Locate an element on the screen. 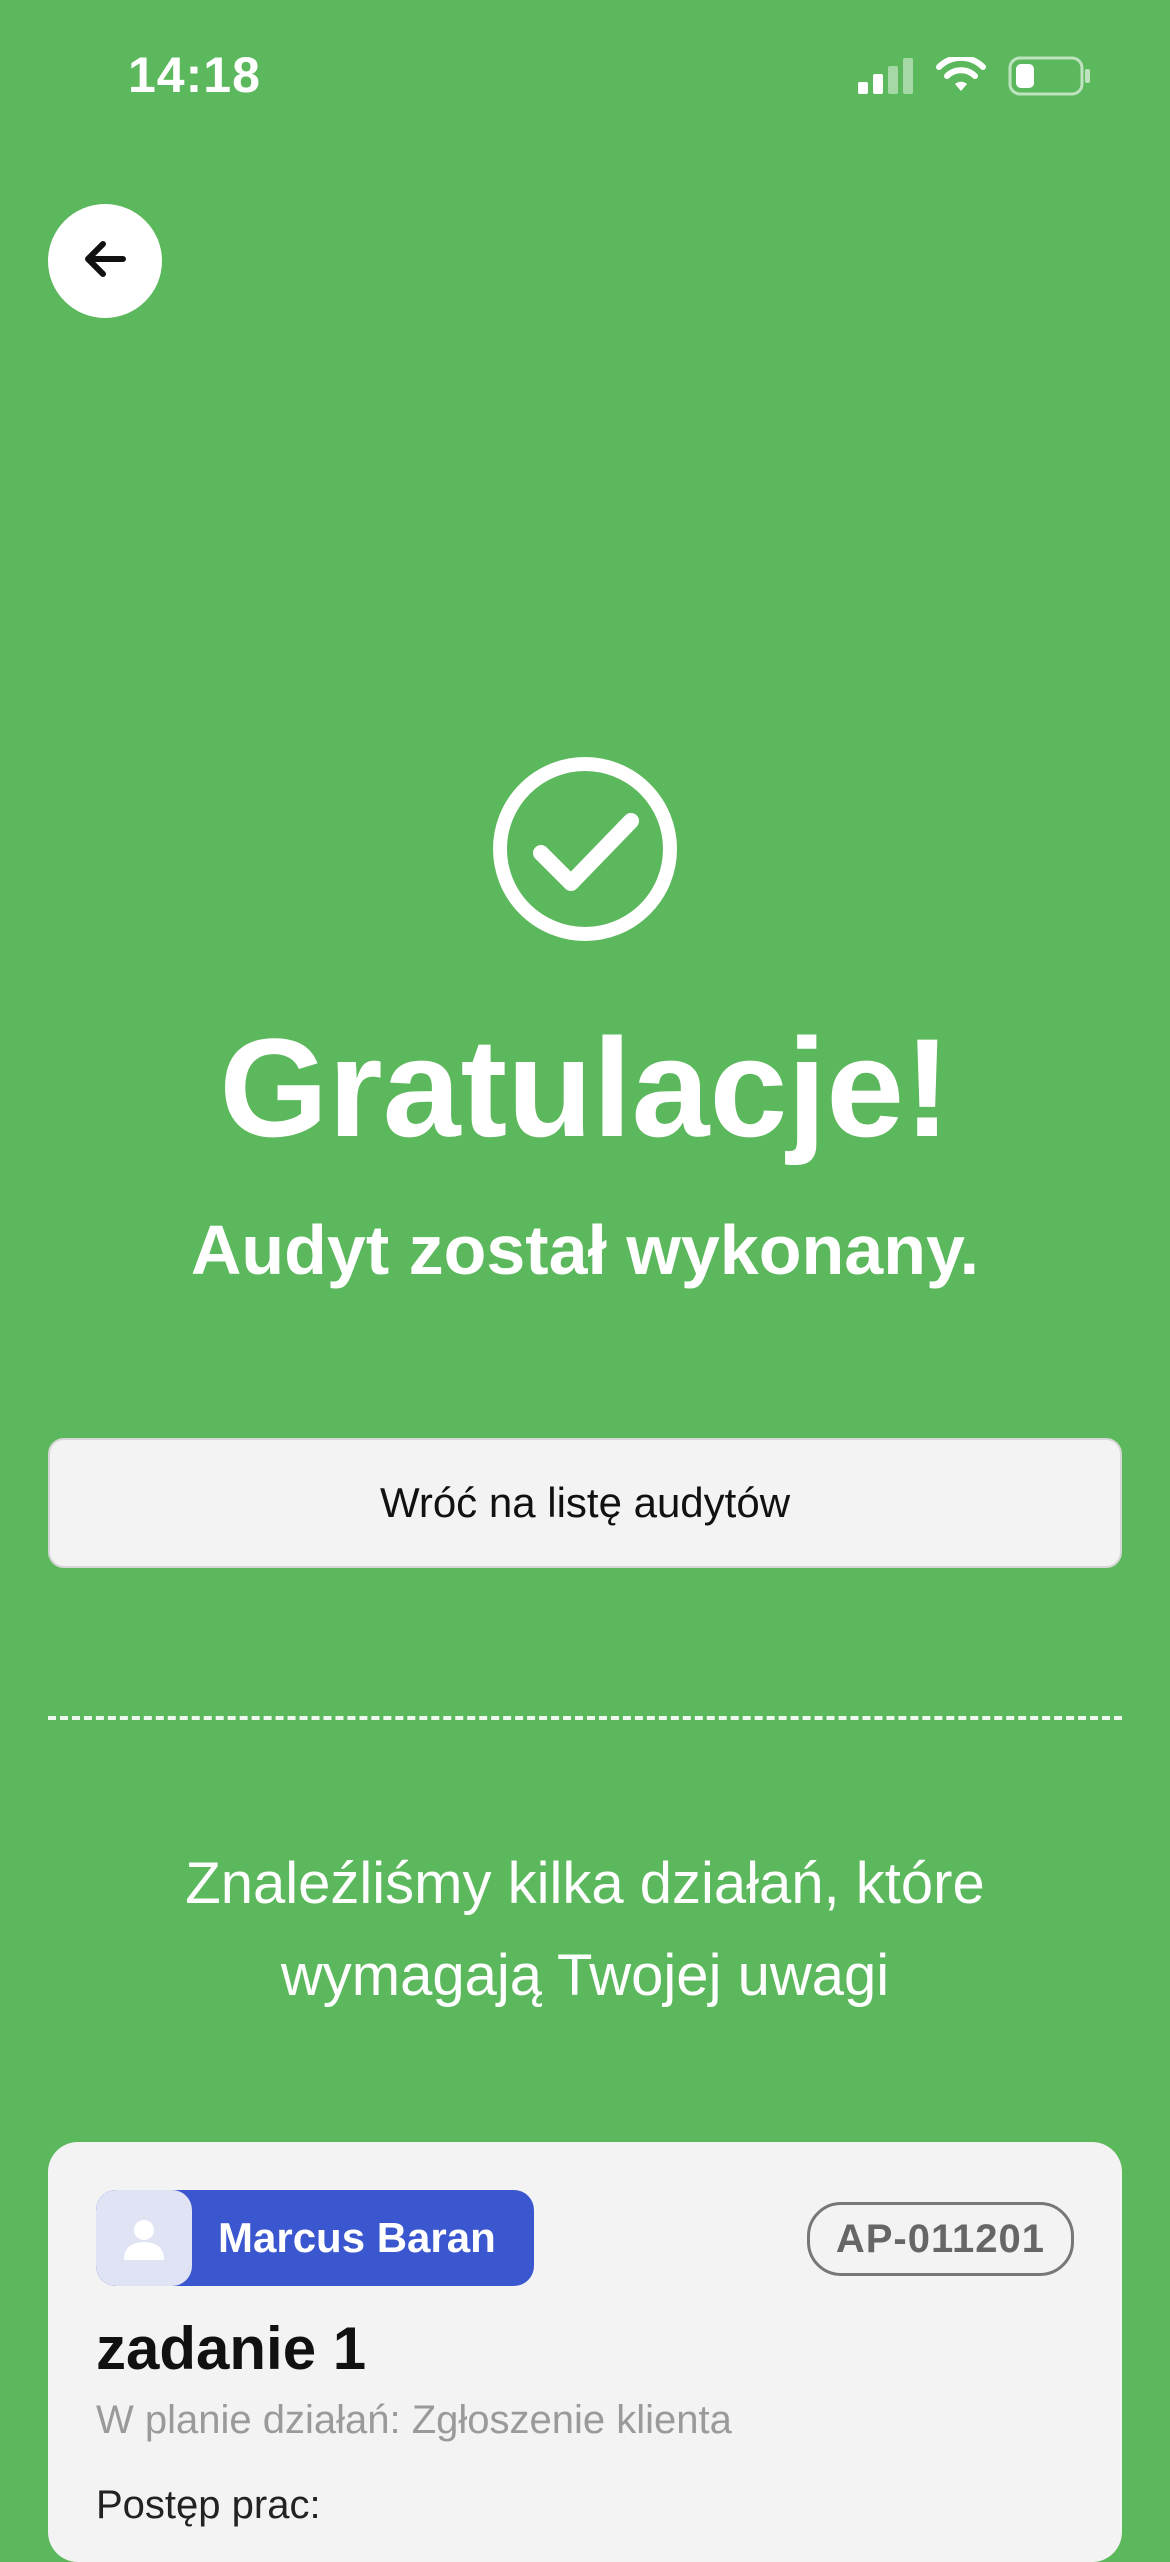  status-icons is located at coordinates (975, 77).